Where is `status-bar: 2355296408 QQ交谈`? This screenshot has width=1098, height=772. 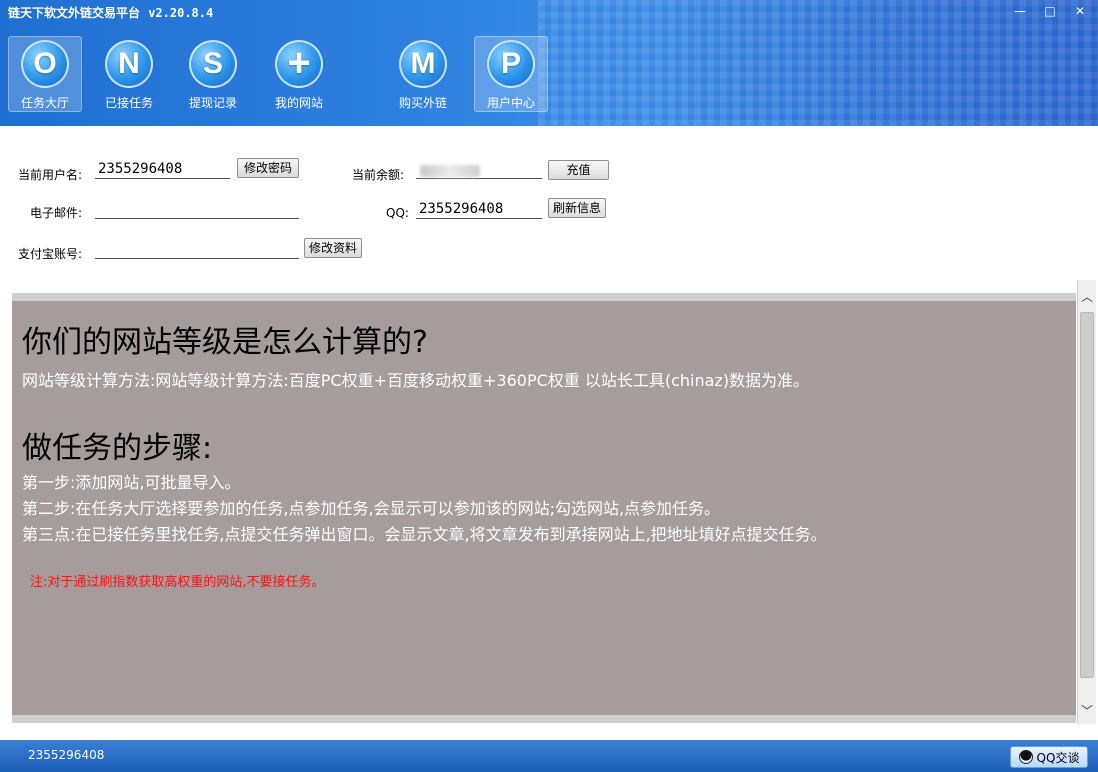
status-bar: 2355296408 QQ交谈 is located at coordinates (549, 756).